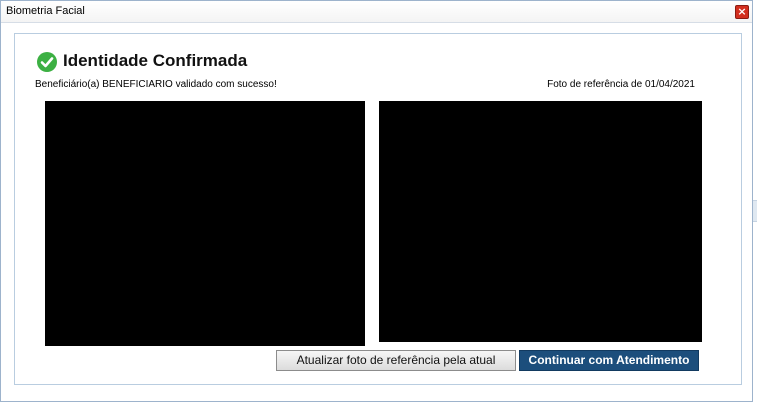  What do you see at coordinates (45, 11) in the screenshot?
I see `dialog-title: Biometria Facial` at bounding box center [45, 11].